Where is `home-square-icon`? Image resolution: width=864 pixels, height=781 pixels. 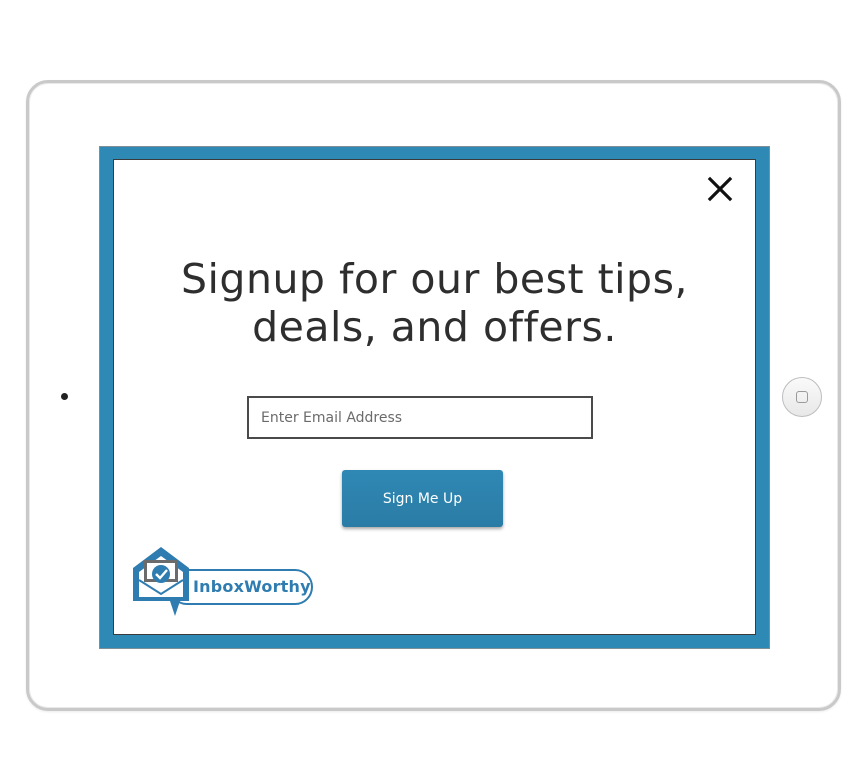 home-square-icon is located at coordinates (802, 397).